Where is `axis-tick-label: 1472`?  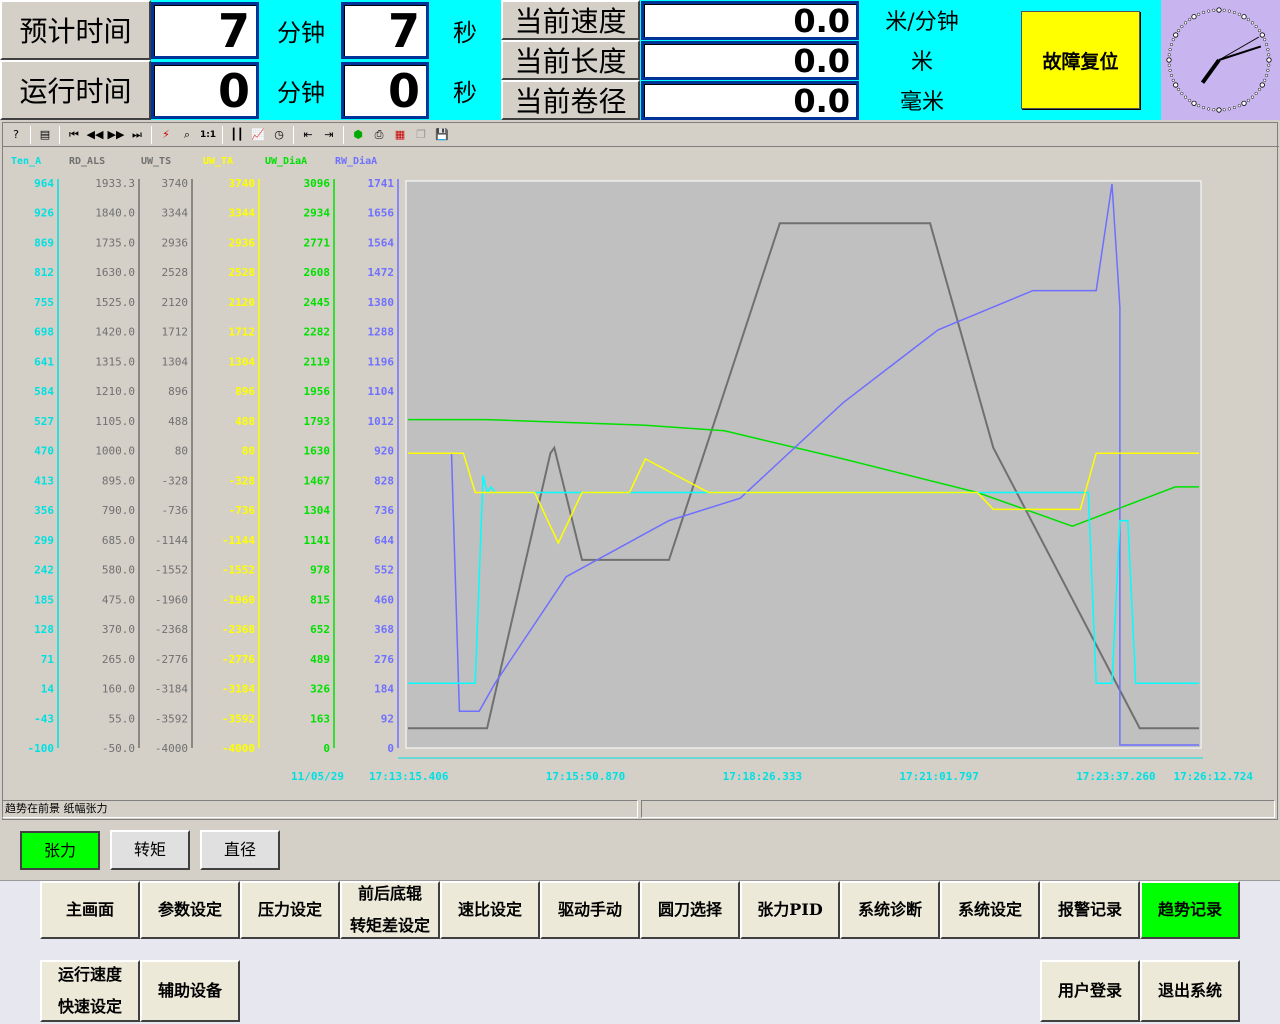
axis-tick-label: 1472 is located at coordinates (381, 272).